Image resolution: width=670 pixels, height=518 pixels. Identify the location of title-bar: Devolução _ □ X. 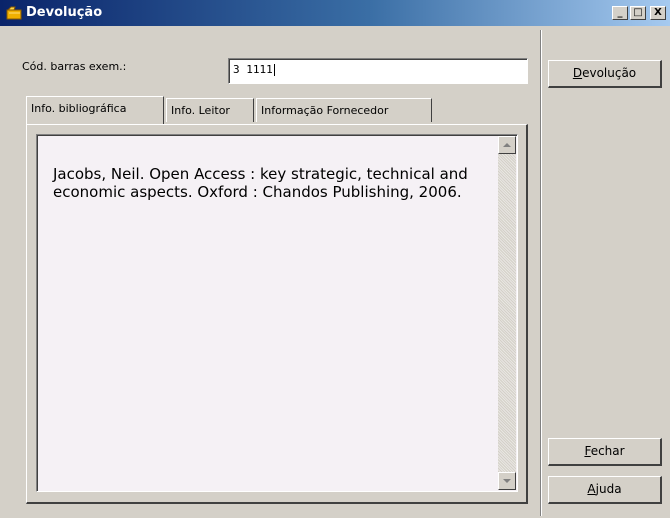
(335, 13).